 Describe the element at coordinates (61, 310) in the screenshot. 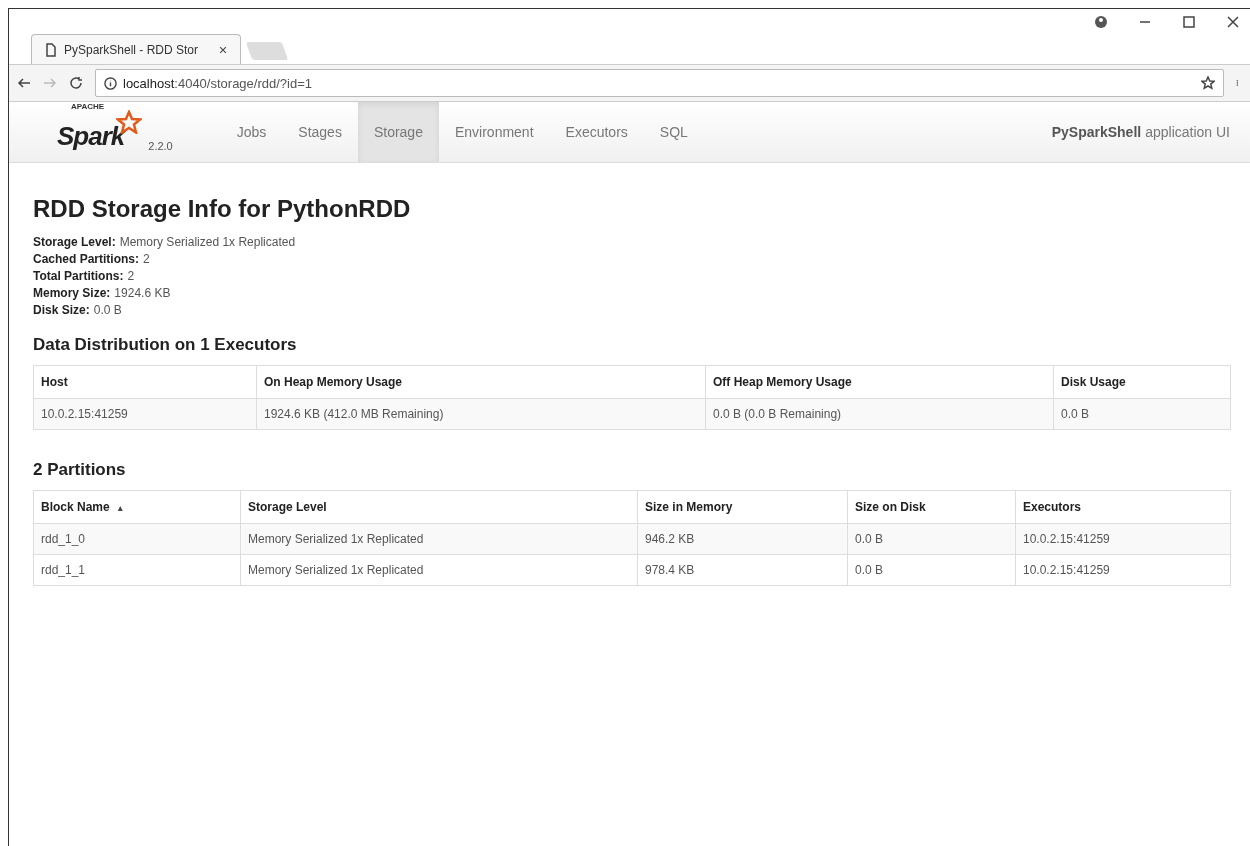

I see `summary-label: Disk Size:` at that location.